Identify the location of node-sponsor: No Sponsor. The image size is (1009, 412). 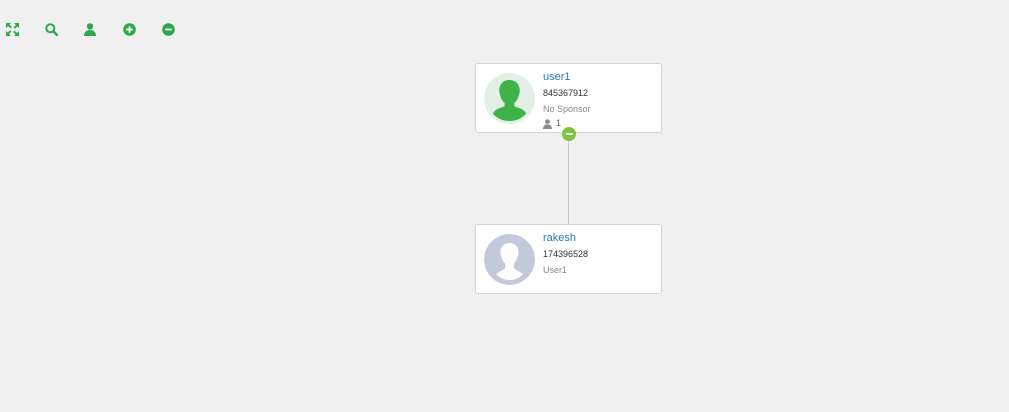
(567, 109).